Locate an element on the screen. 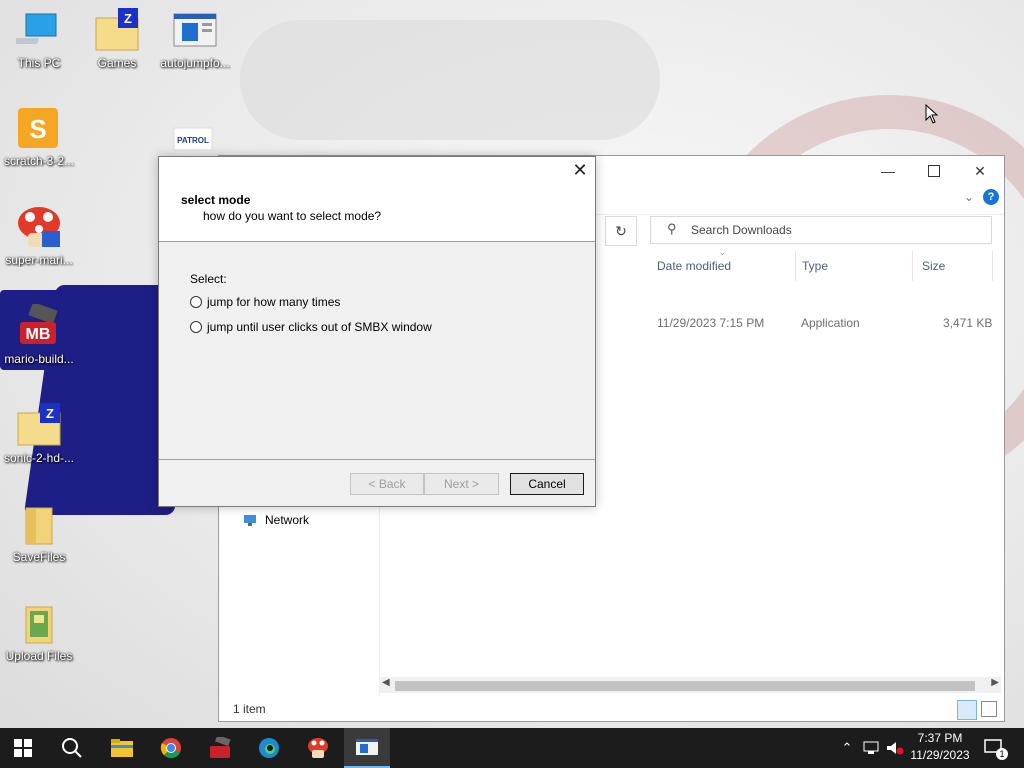 The image size is (1024, 768). chrome-icon is located at coordinates (170, 748).